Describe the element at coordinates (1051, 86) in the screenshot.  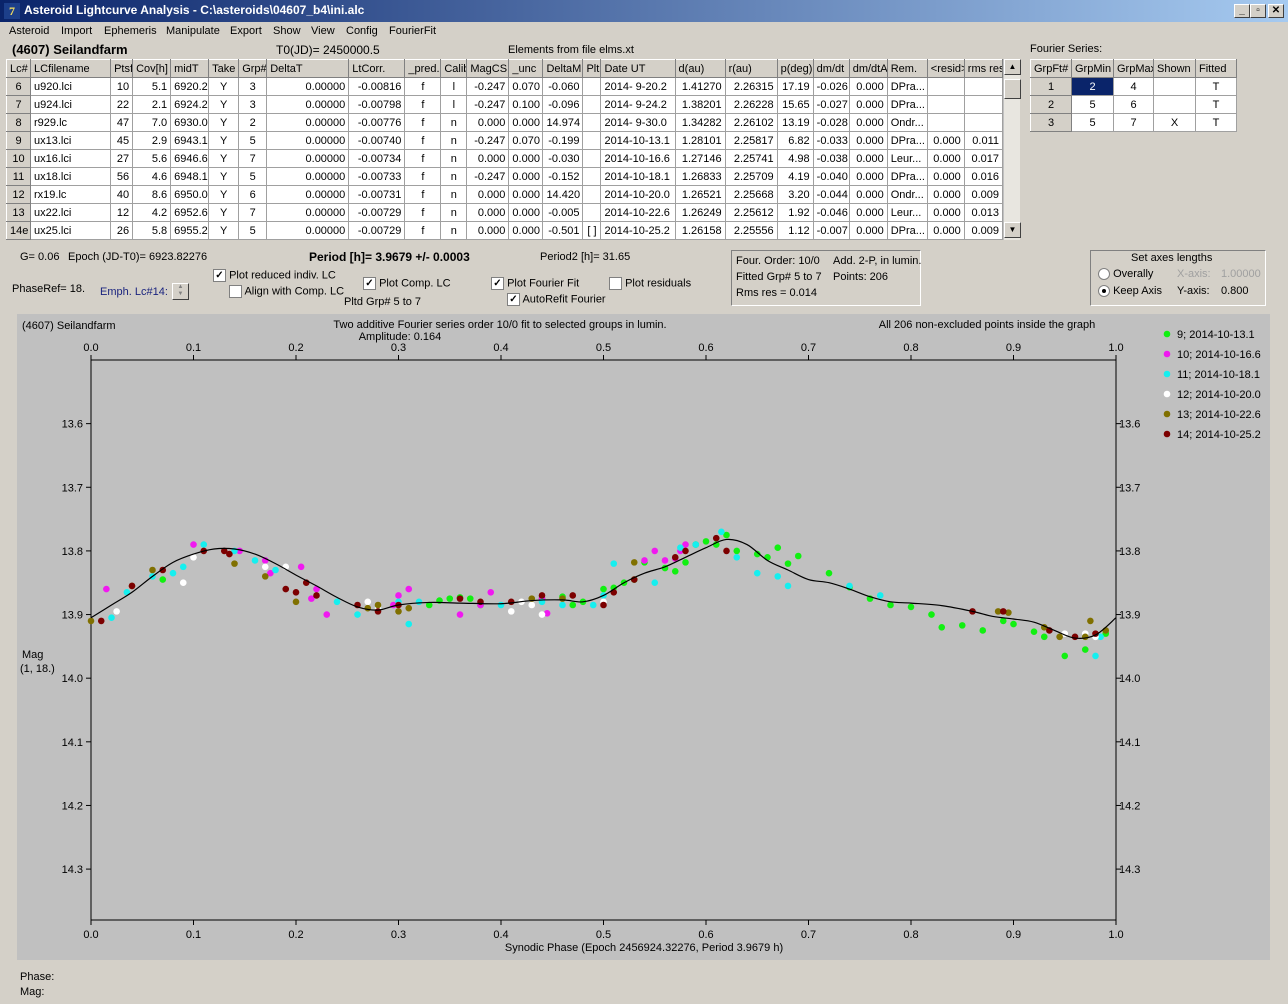
I see `row-number-cell: 1` at that location.